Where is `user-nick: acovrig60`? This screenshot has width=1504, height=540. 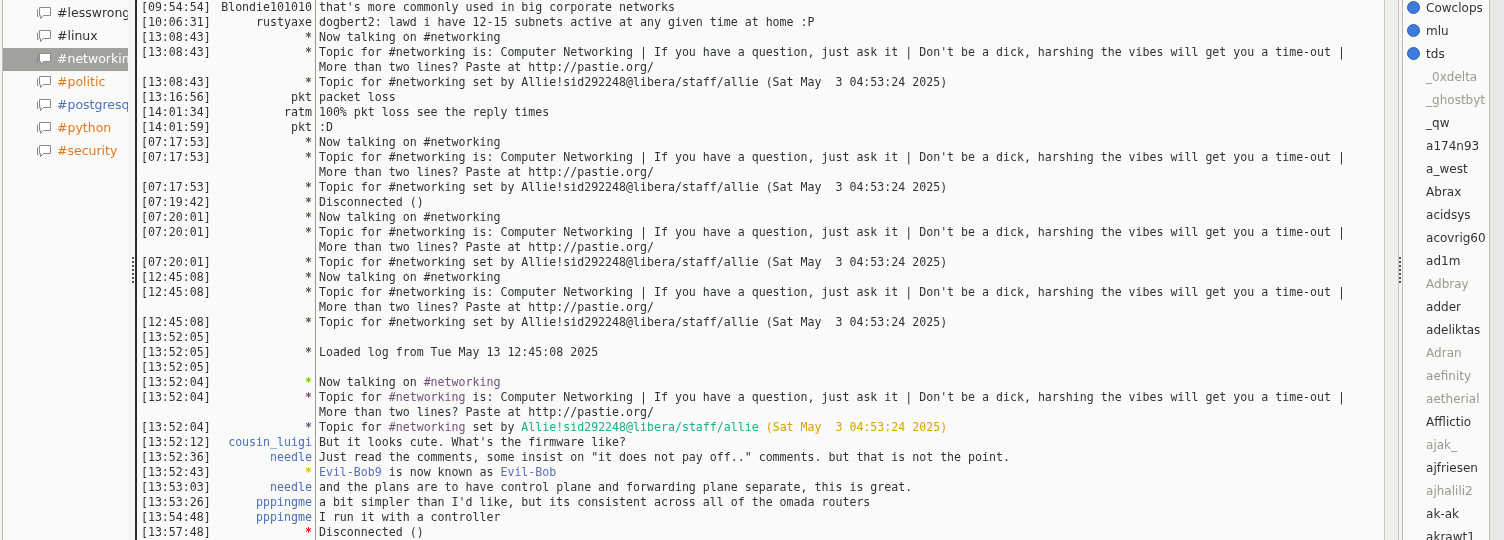 user-nick: acovrig60 is located at coordinates (1456, 237).